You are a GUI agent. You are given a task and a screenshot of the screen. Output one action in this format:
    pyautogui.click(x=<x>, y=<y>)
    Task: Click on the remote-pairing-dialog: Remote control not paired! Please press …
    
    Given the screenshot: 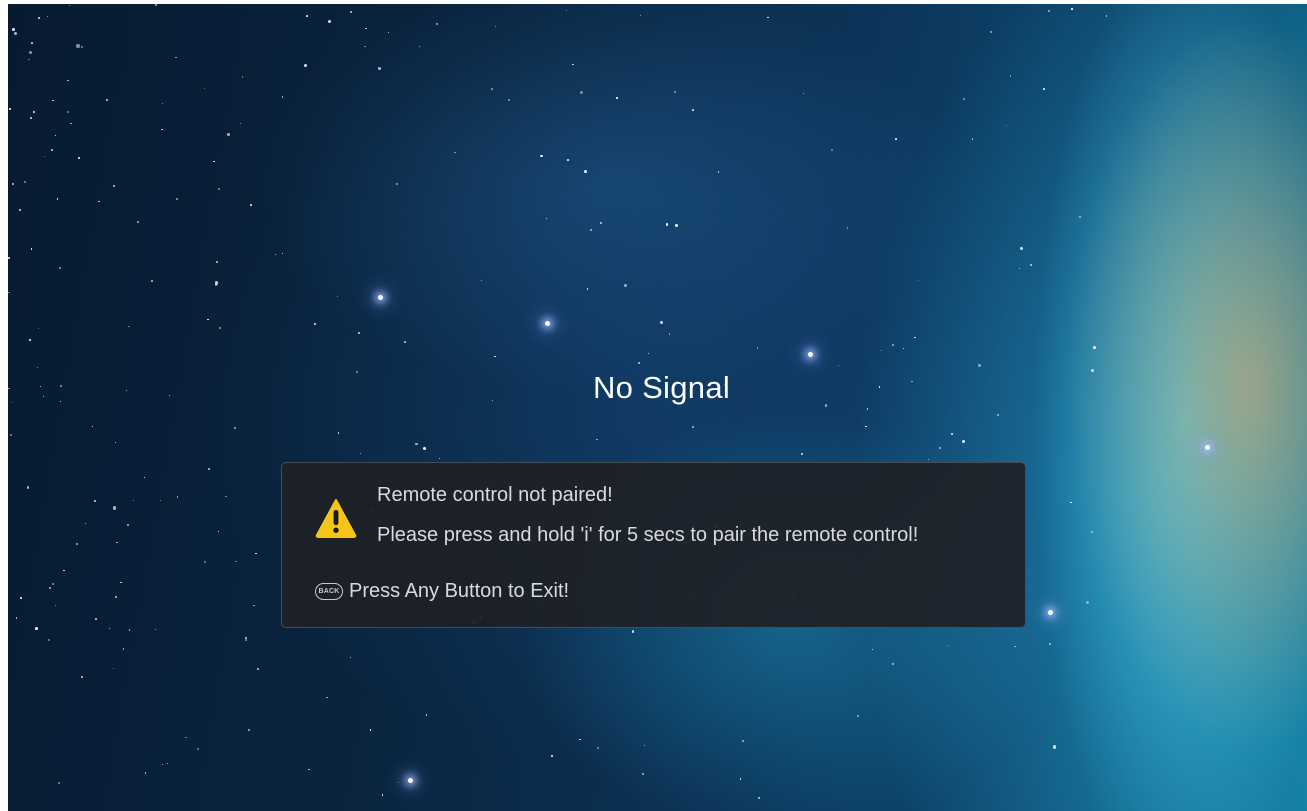 What is the action you would take?
    pyautogui.click(x=653, y=545)
    